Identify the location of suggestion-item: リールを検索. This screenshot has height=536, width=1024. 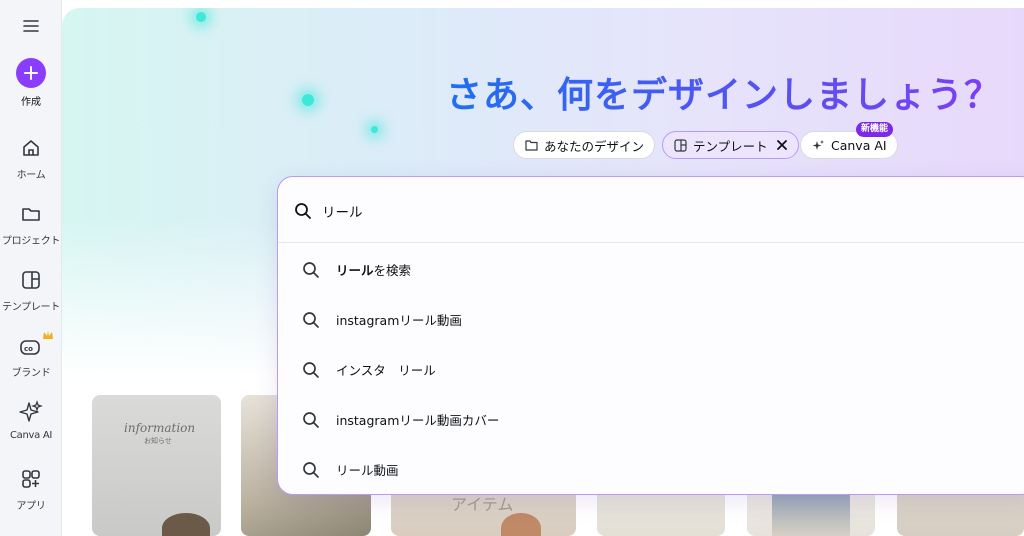
(651, 269).